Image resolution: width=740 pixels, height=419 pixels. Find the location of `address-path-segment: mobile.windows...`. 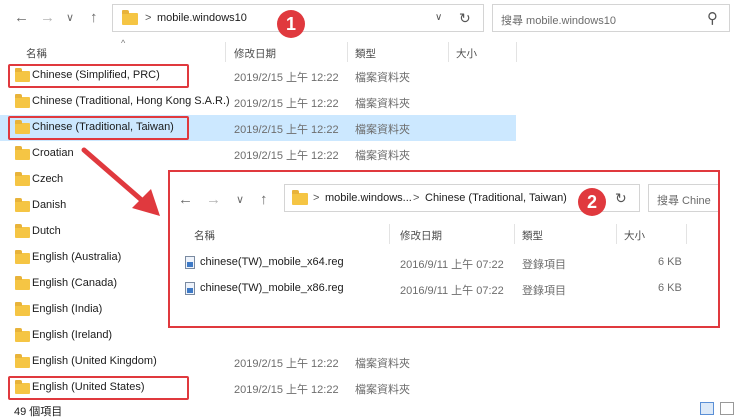

address-path-segment: mobile.windows... is located at coordinates (368, 198).